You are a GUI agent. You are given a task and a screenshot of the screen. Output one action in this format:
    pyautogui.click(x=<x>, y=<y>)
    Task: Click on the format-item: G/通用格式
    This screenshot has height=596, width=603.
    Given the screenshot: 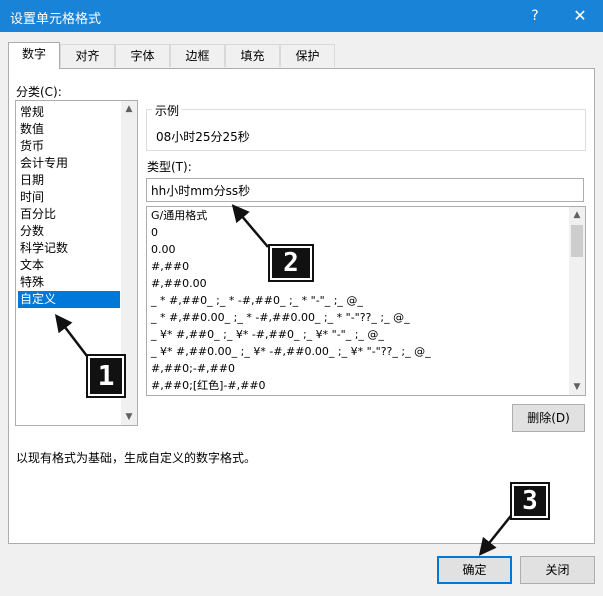 What is the action you would take?
    pyautogui.click(x=179, y=215)
    